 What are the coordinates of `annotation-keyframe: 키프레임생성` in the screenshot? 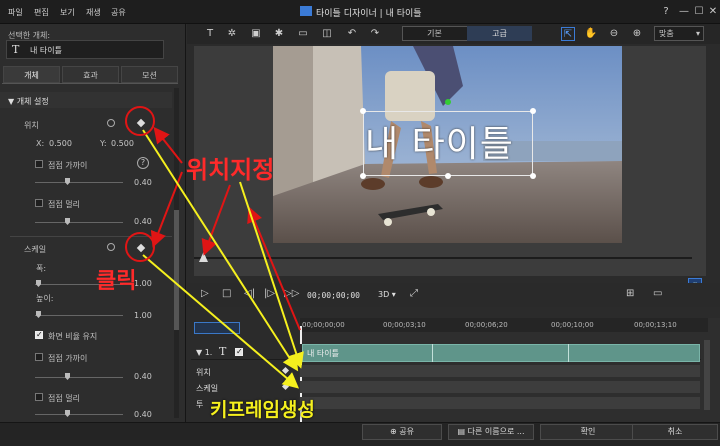 It's located at (262, 410).